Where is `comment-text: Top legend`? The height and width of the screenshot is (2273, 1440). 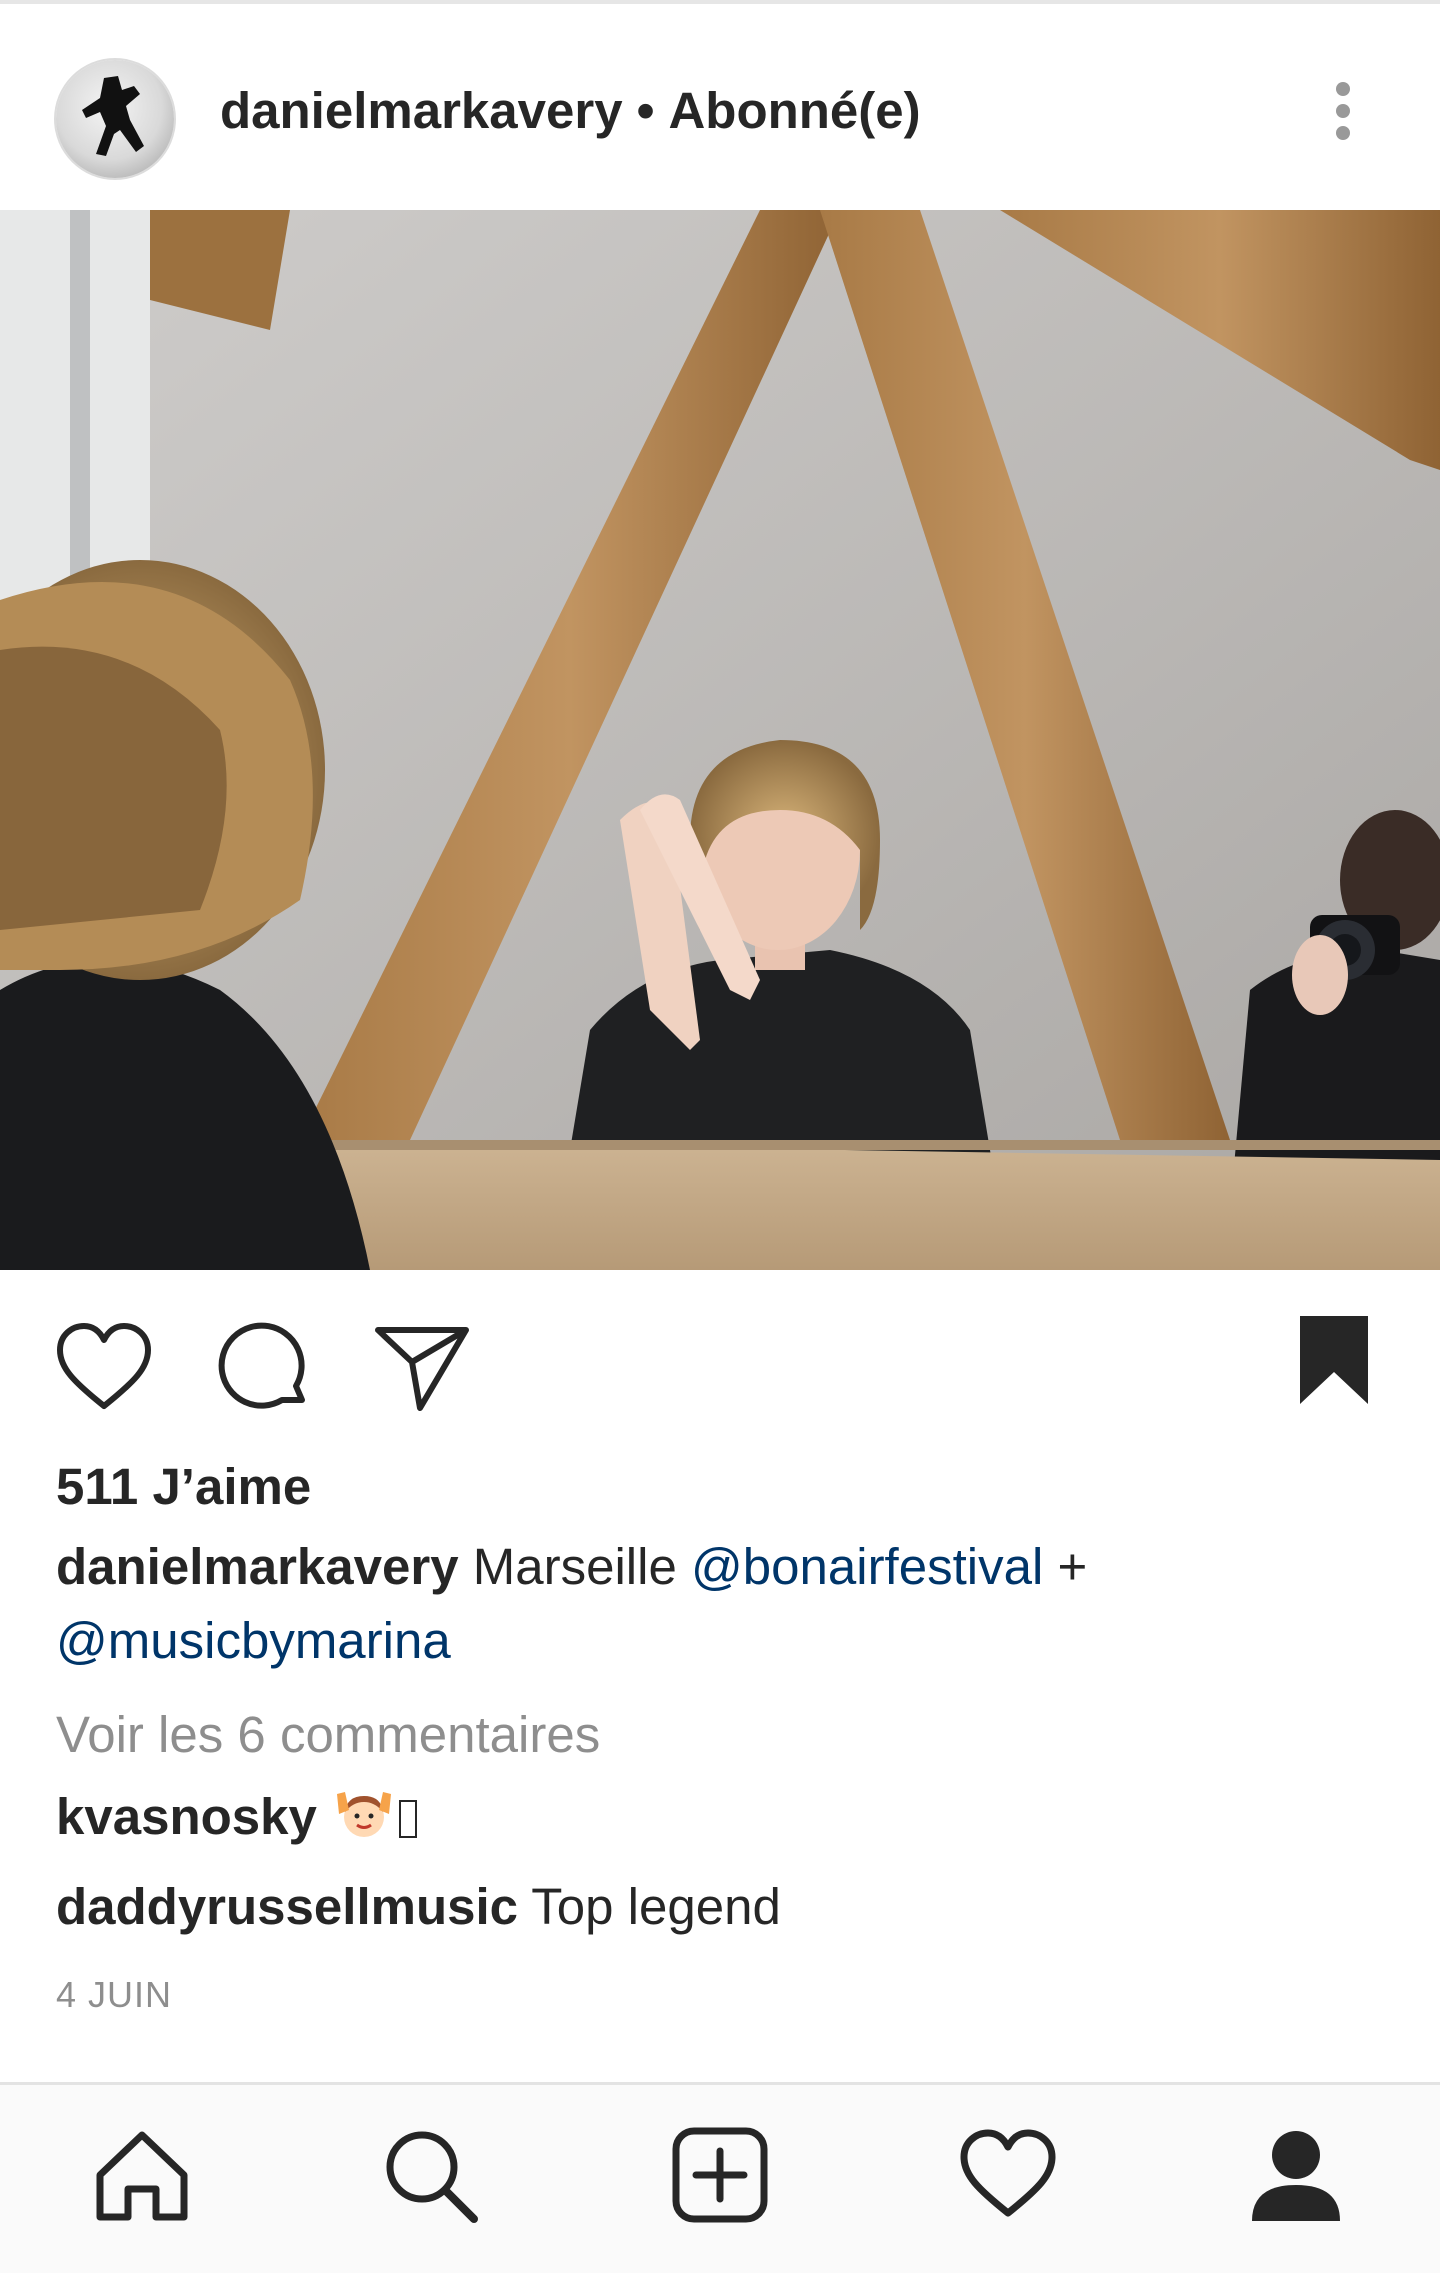
comment-text: Top legend is located at coordinates (656, 1906).